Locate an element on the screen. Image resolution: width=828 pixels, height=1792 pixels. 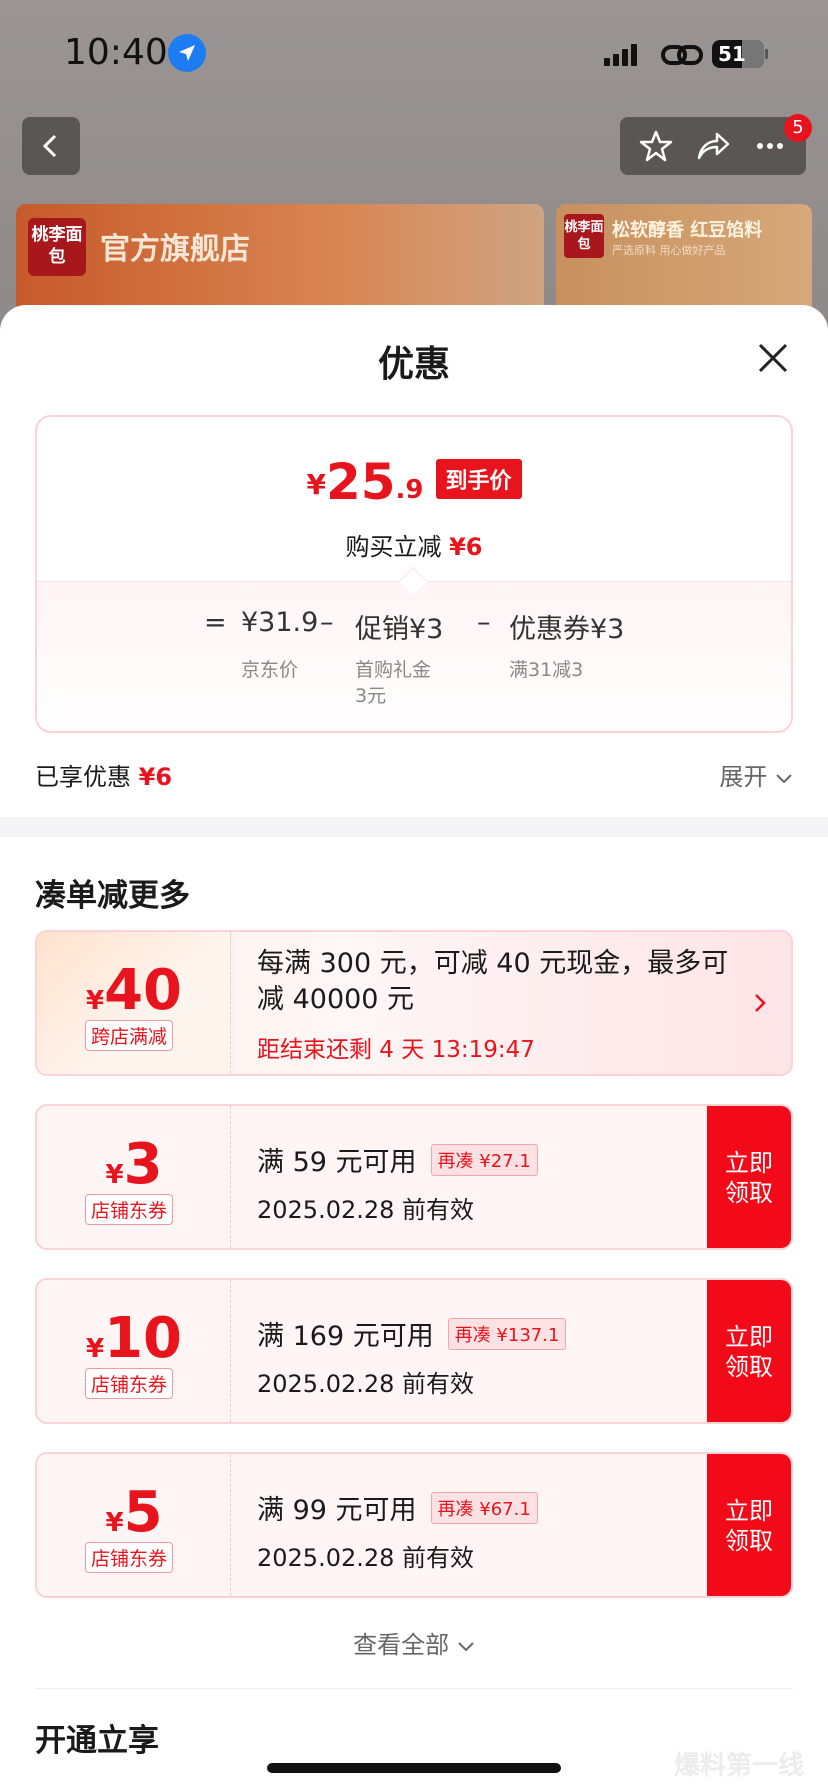
home-indicator is located at coordinates (414, 1768).